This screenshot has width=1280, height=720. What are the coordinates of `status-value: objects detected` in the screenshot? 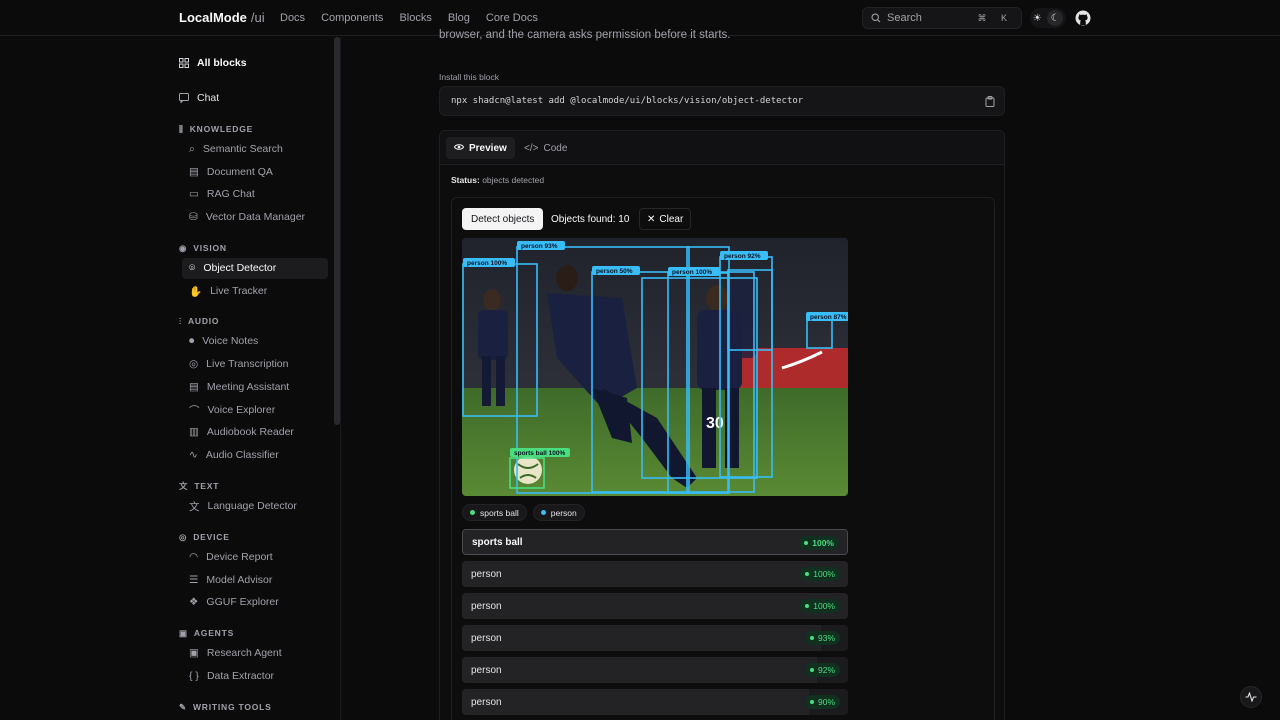 It's located at (513, 180).